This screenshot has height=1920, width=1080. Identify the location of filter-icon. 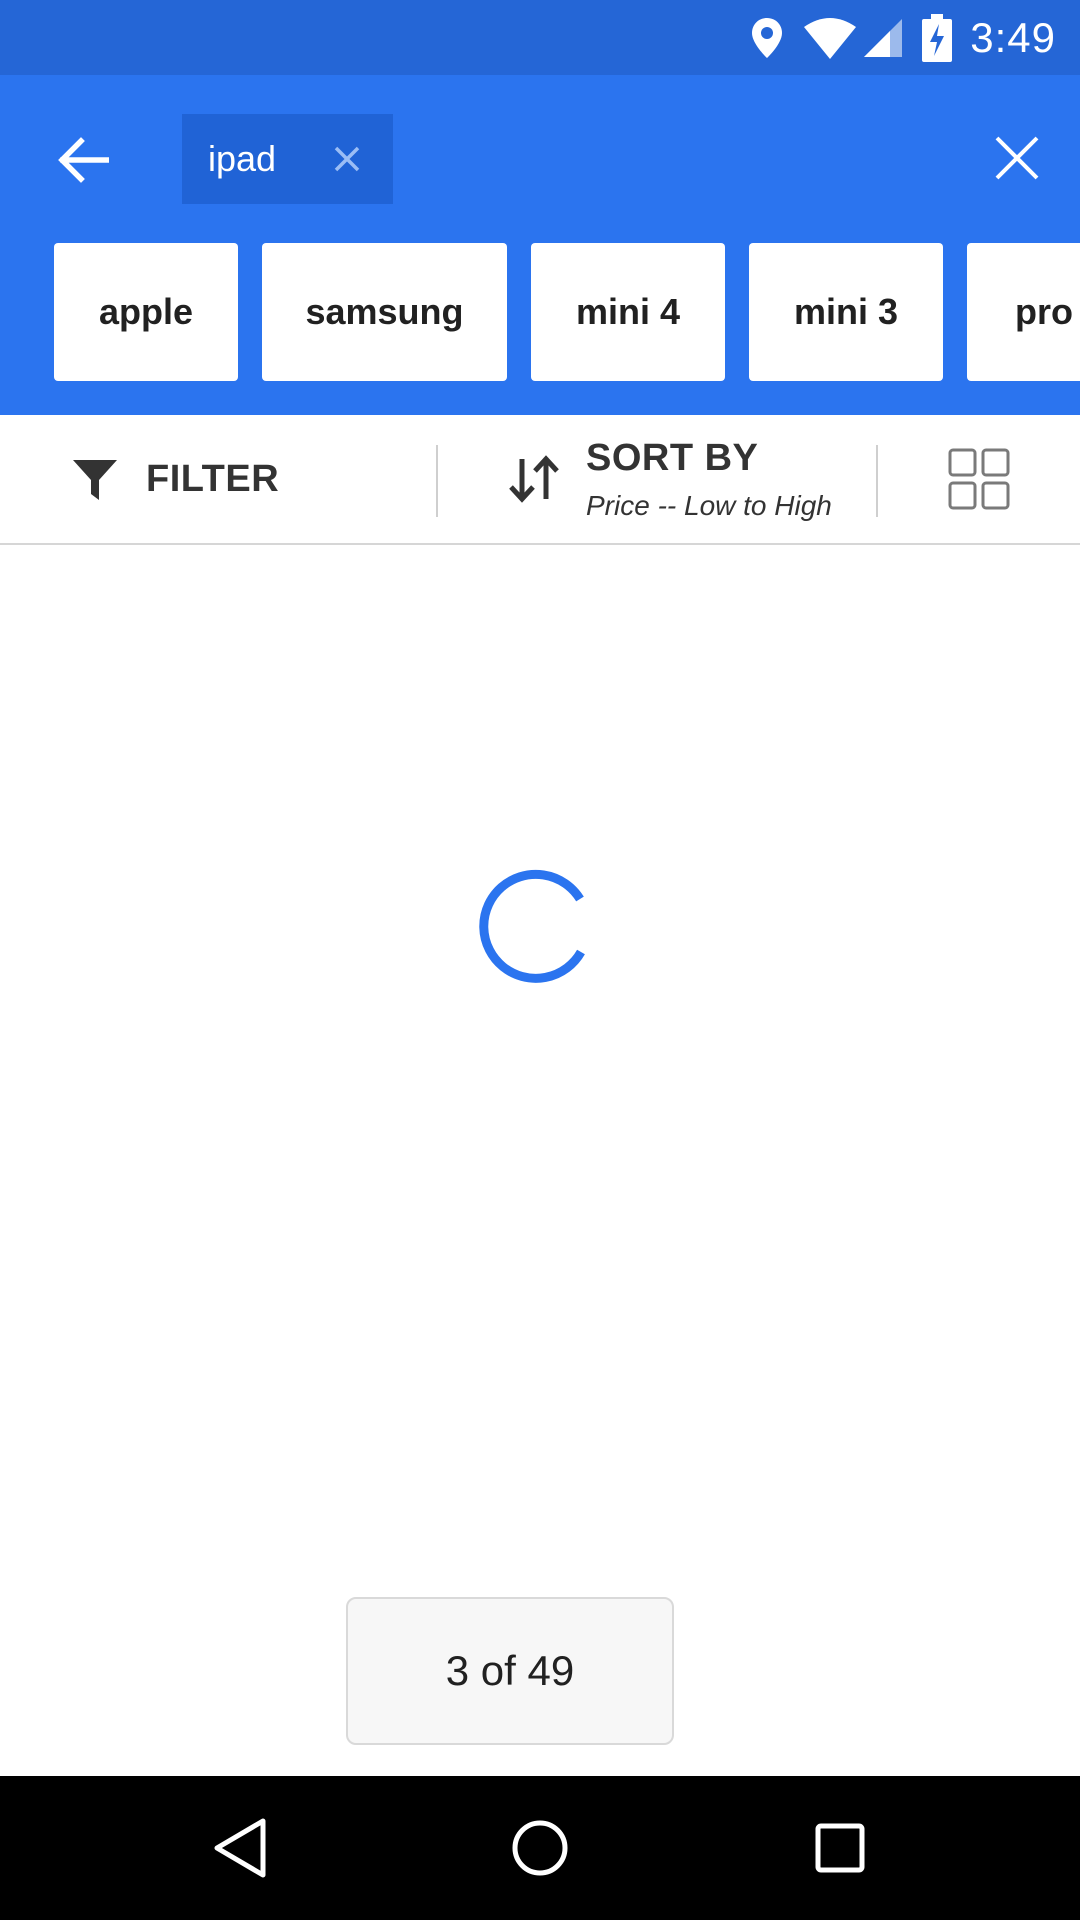
(95, 480).